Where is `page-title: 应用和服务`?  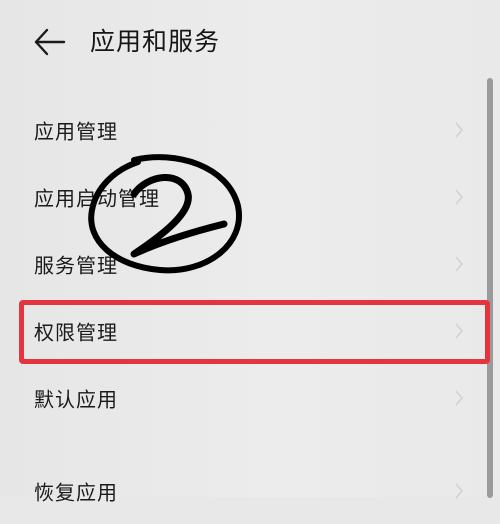 page-title: 应用和服务 is located at coordinates (155, 41).